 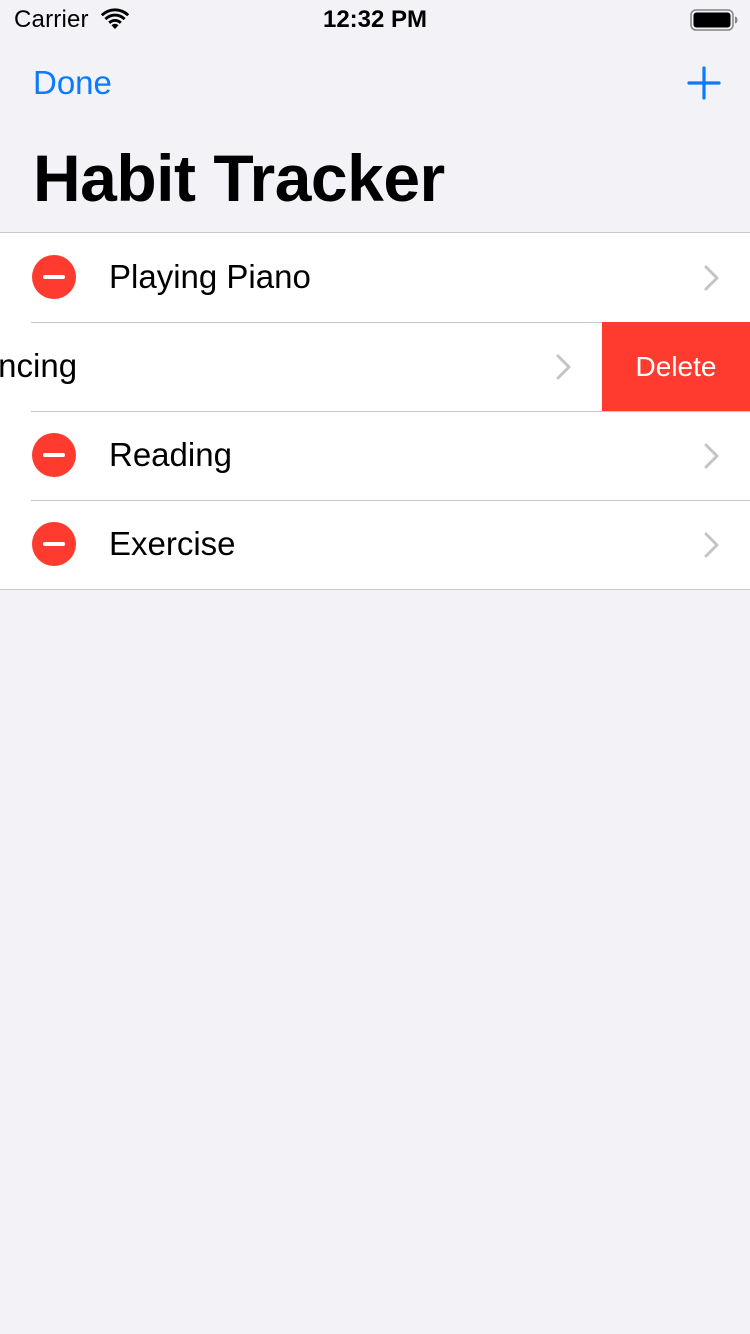 What do you see at coordinates (375, 544) in the screenshot?
I see `list-item: Exercise` at bounding box center [375, 544].